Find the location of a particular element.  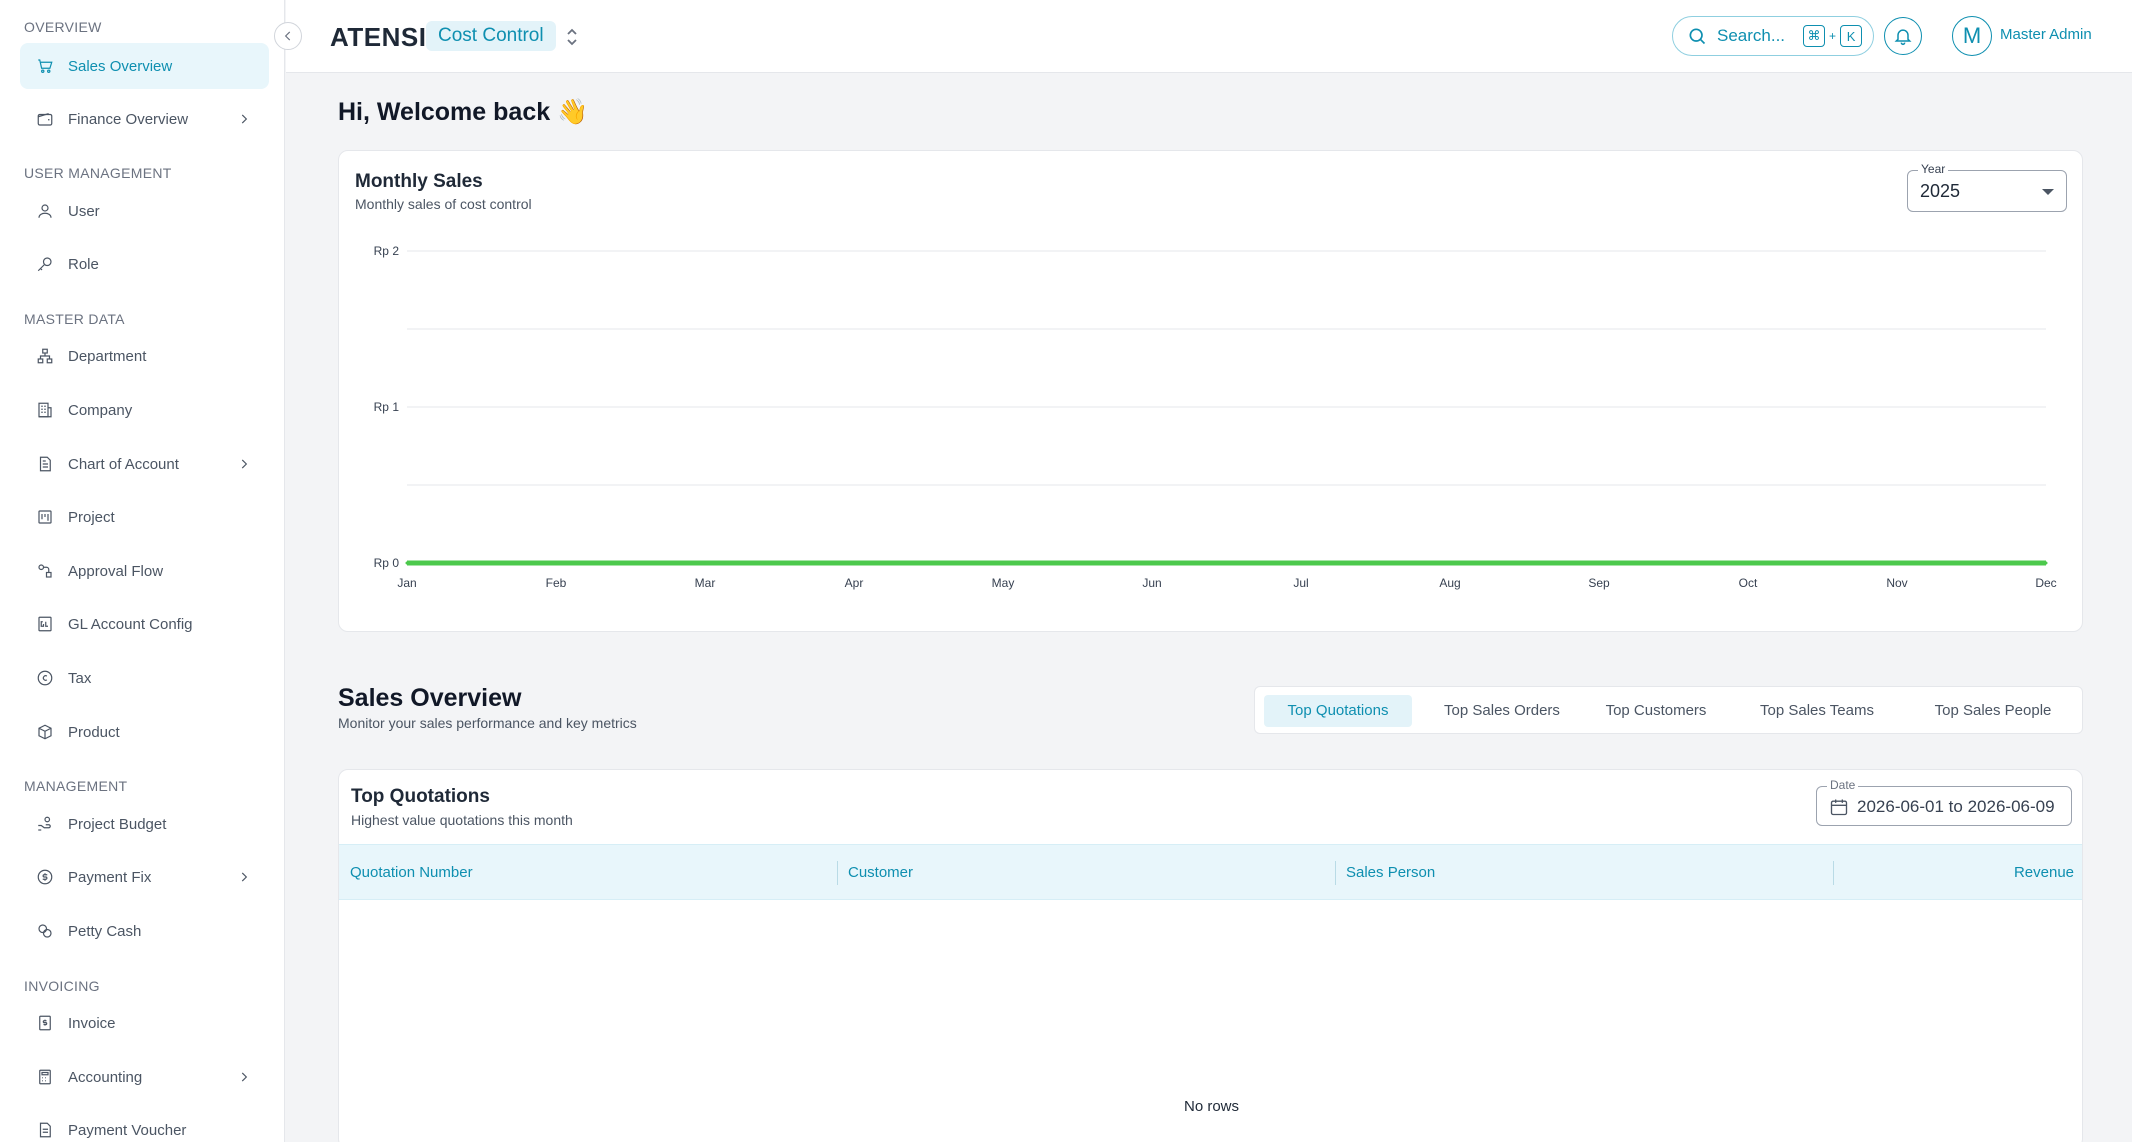

sidebar-item-company: Company is located at coordinates (144, 410).